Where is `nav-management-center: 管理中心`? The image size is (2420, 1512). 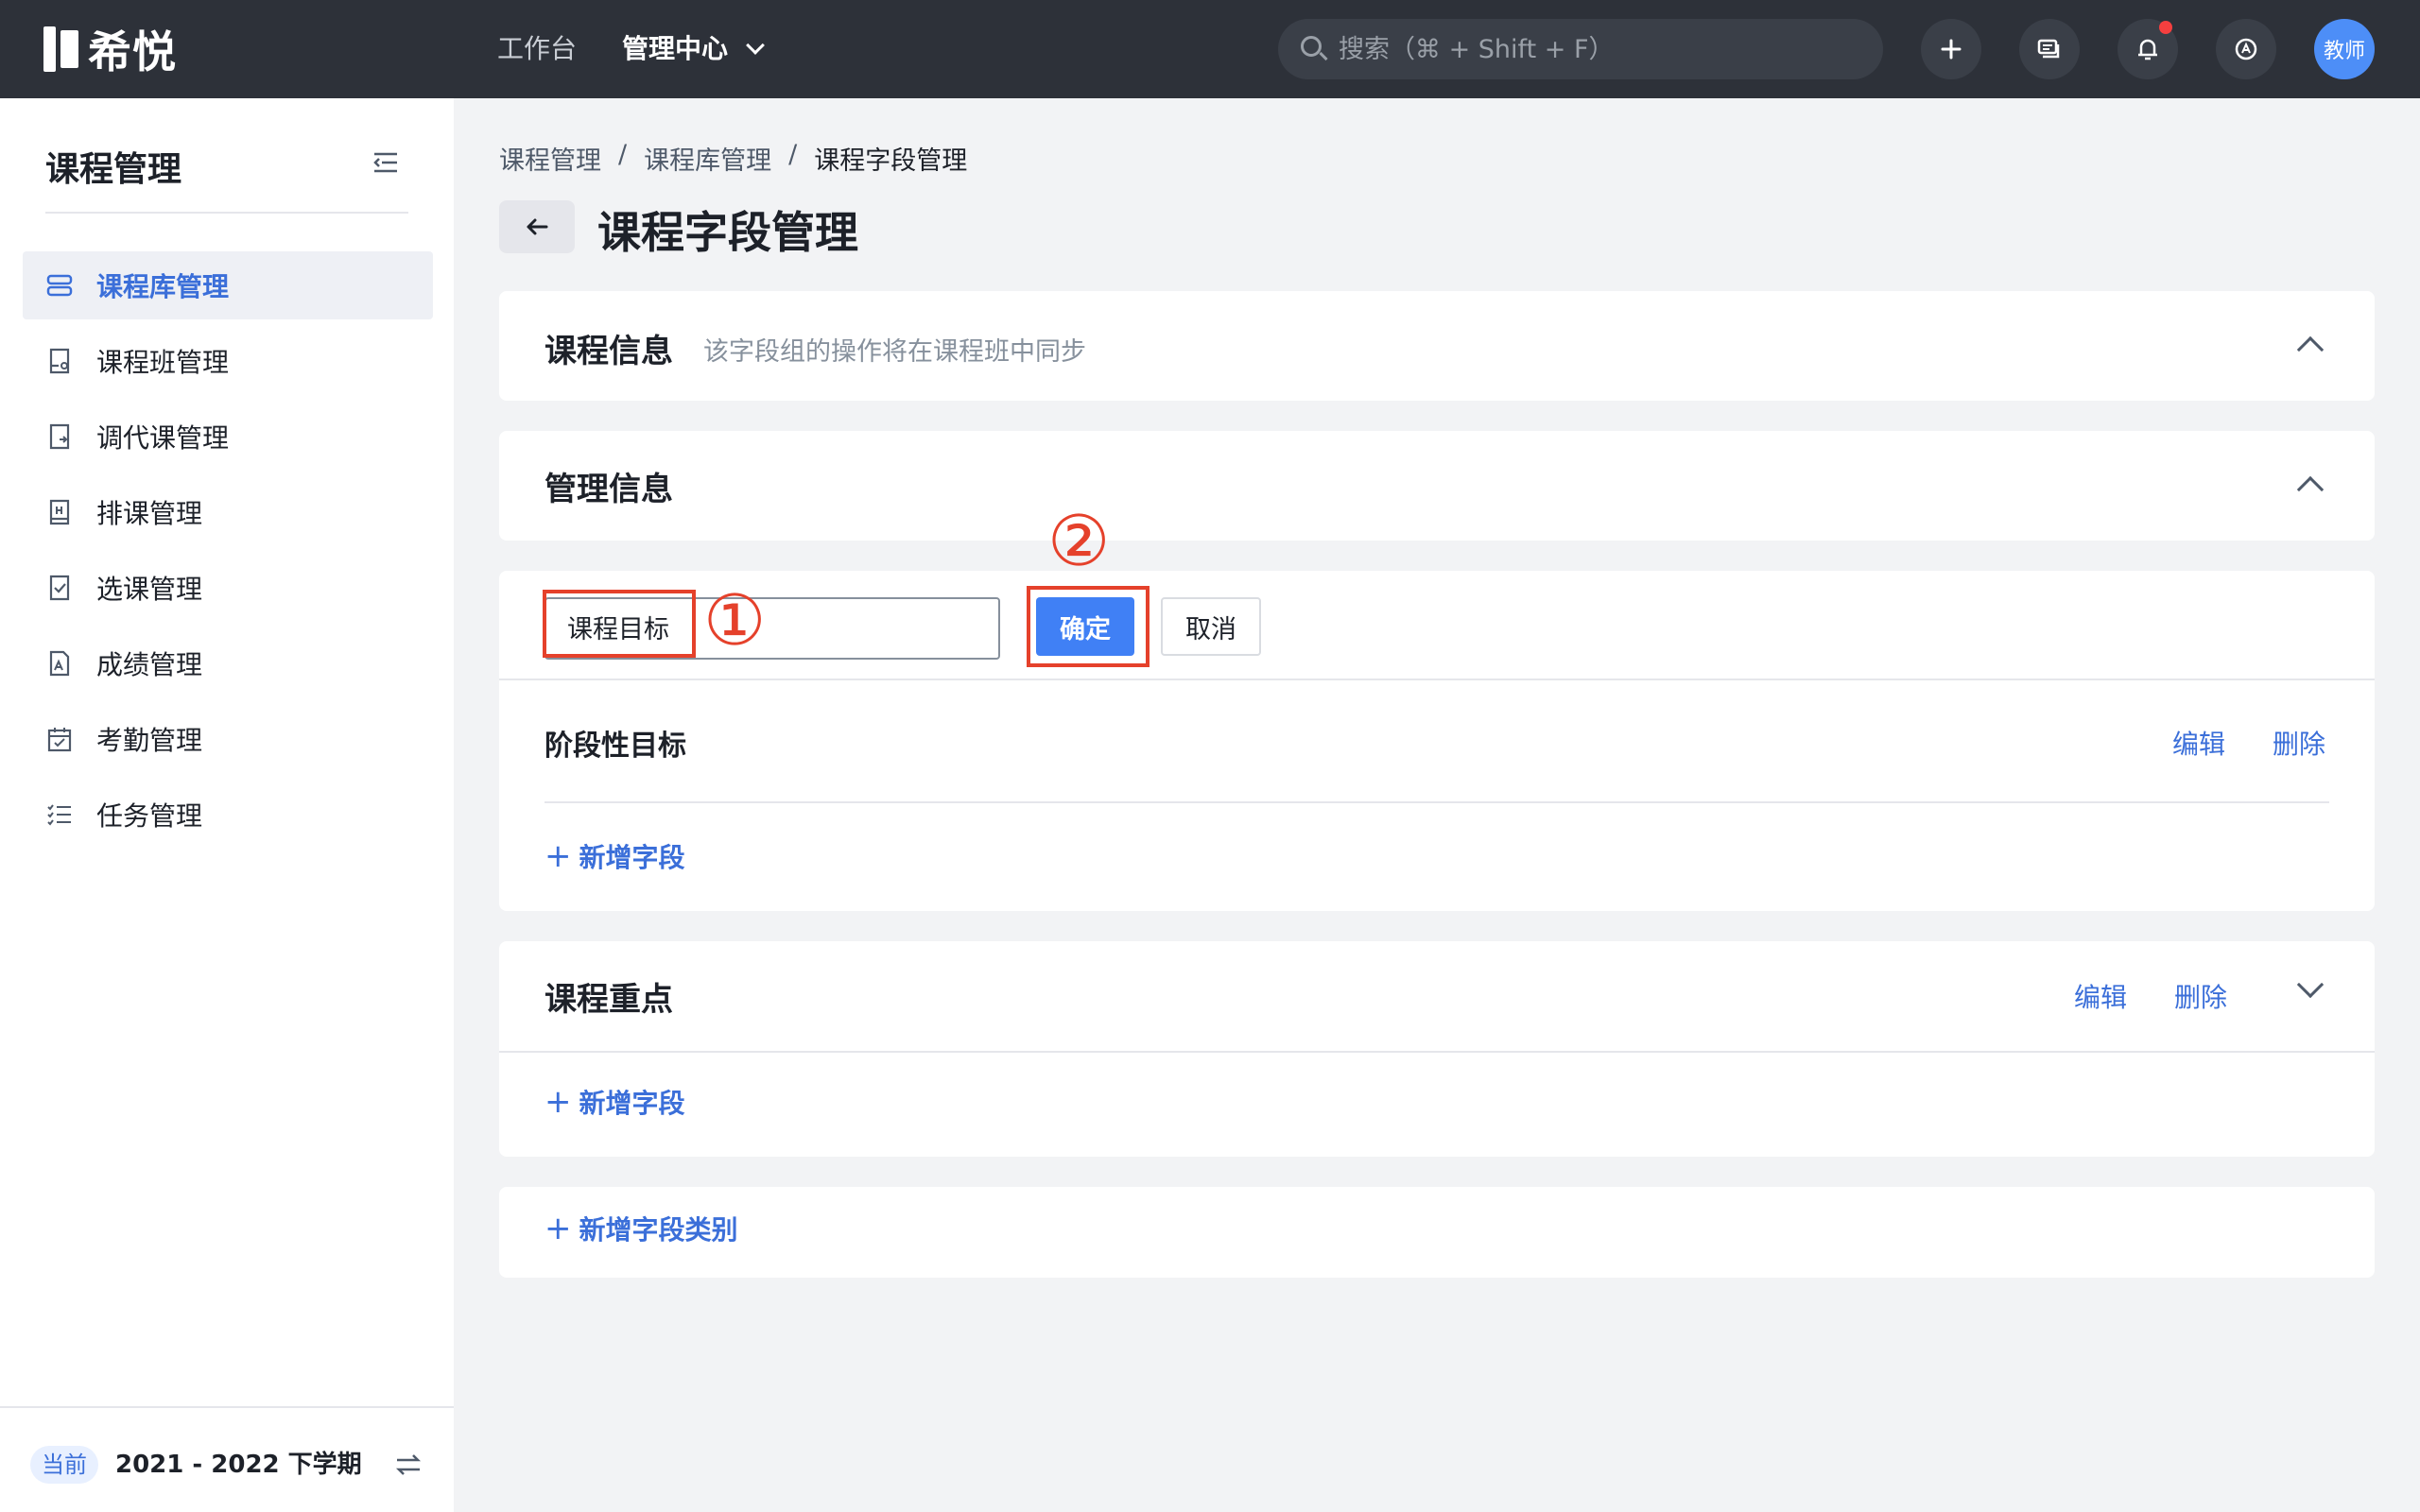
nav-management-center: 管理中心 is located at coordinates (693, 49).